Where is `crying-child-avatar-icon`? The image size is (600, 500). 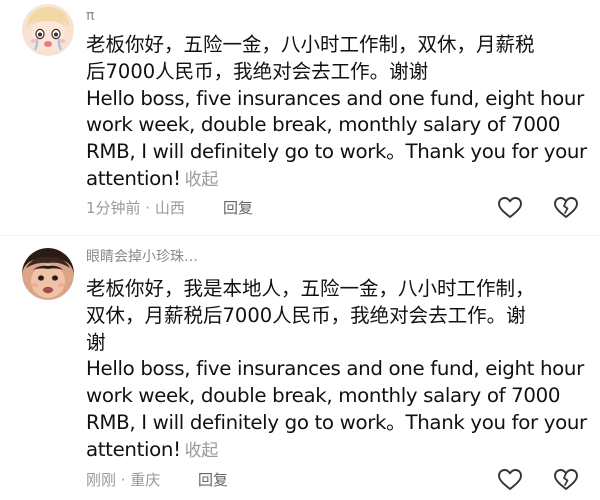
crying-child-avatar-icon is located at coordinates (48, 274).